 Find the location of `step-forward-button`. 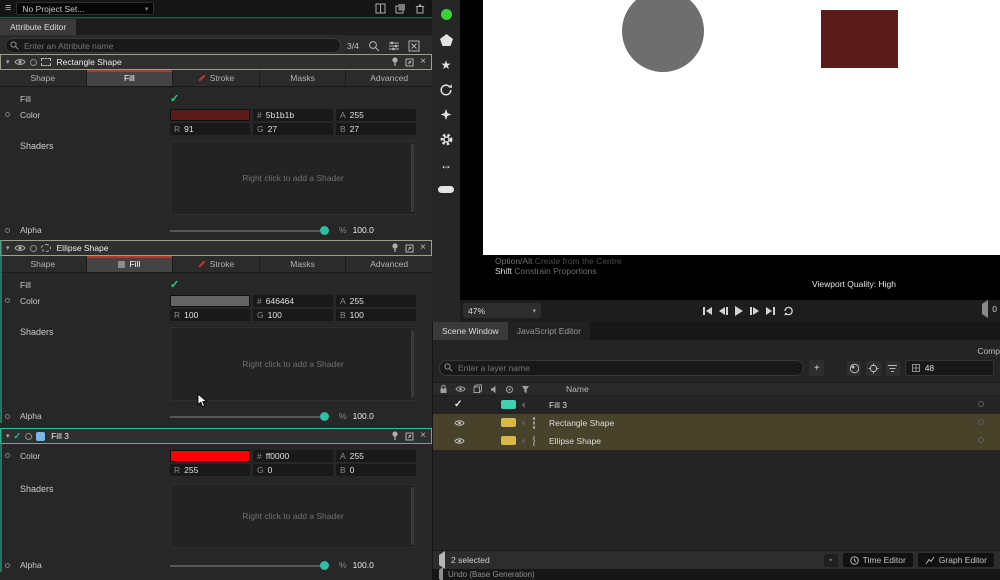

step-forward-button is located at coordinates (754, 311).